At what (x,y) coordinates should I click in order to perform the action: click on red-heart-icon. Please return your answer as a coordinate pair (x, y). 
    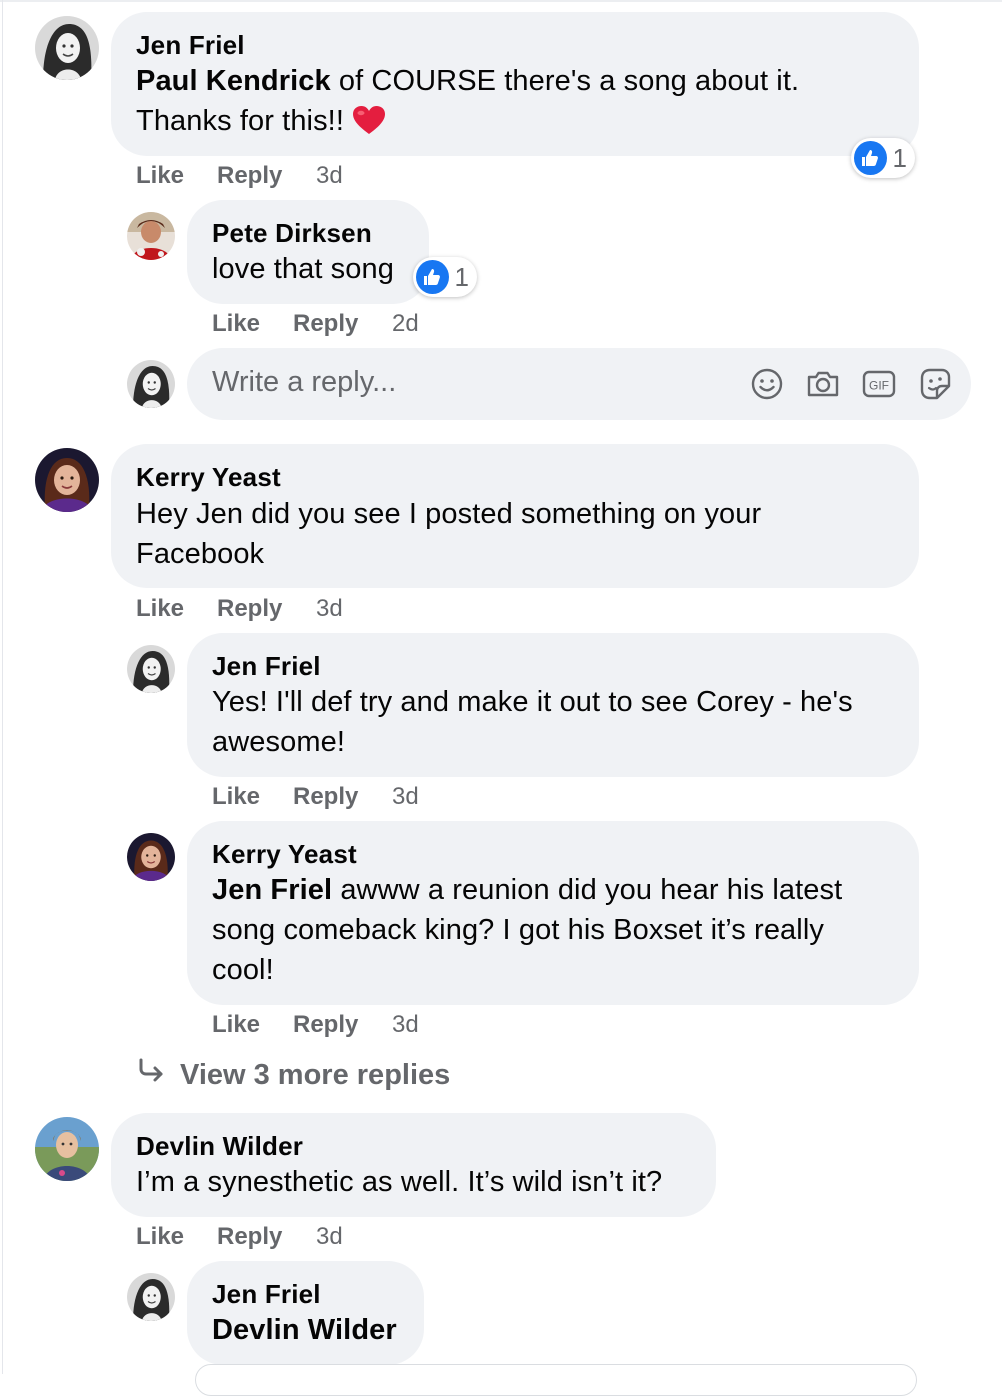
    Looking at the image, I should click on (369, 120).